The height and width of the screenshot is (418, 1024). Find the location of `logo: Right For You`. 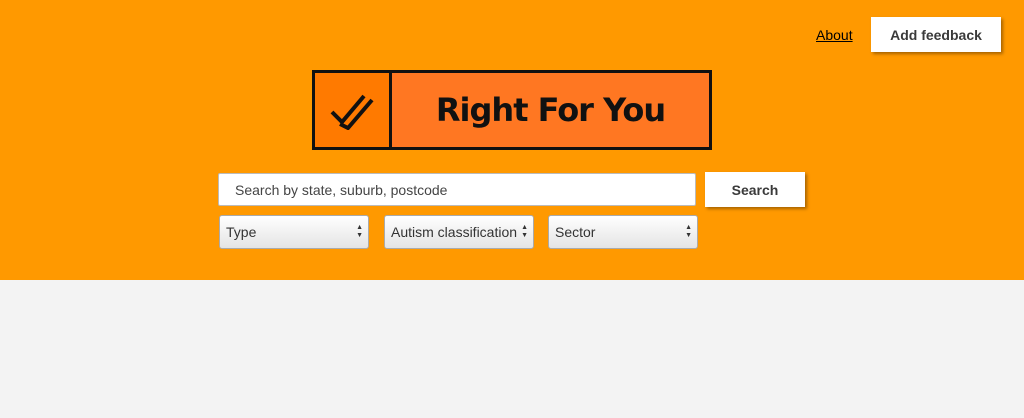

logo: Right For You is located at coordinates (512, 110).